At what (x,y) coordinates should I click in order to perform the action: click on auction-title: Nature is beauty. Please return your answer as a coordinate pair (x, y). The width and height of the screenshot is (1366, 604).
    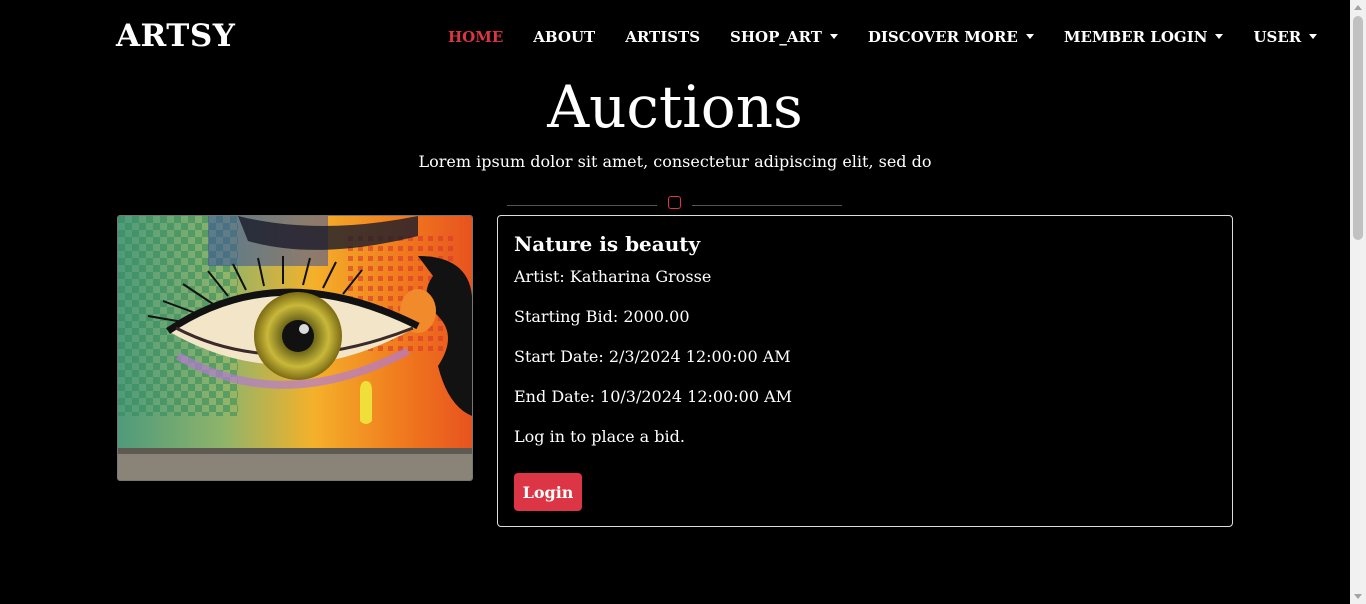
    Looking at the image, I should click on (607, 244).